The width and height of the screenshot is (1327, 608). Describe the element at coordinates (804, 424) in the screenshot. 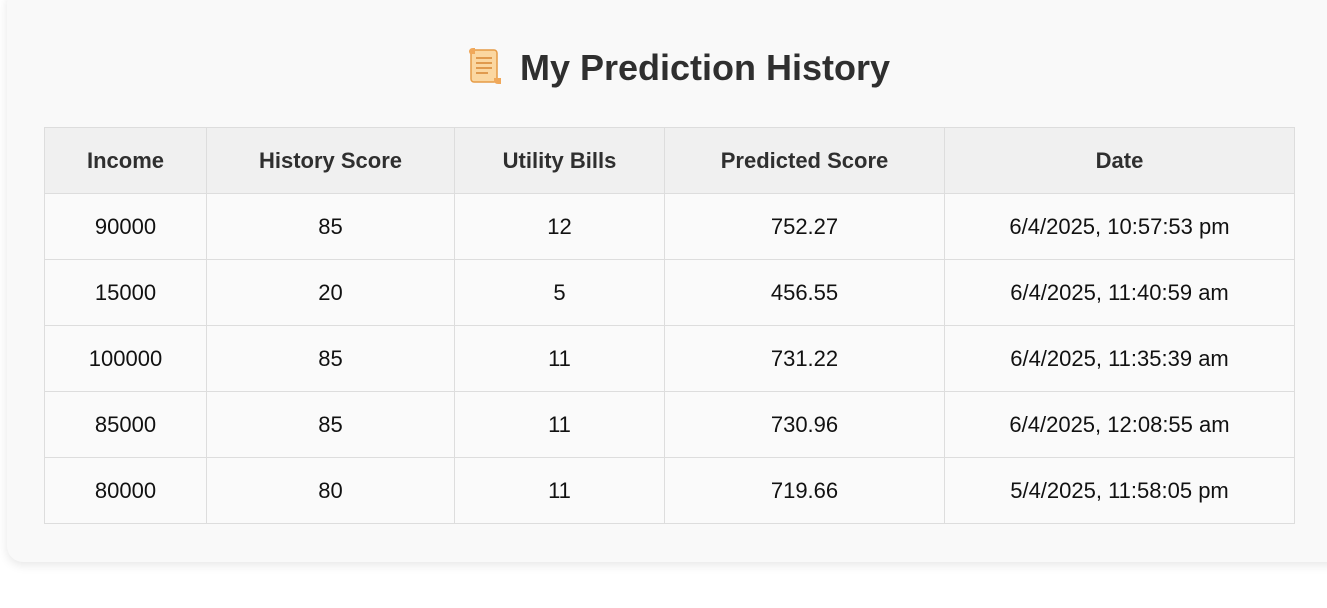

I see `predicted-score-cell: 730.96` at that location.